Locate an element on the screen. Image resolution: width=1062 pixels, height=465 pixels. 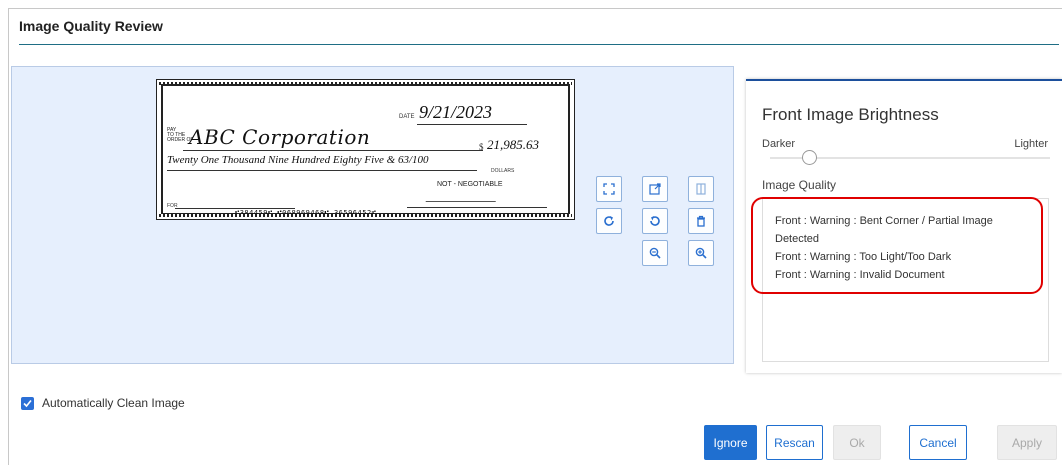
cancel-button: Cancel is located at coordinates (938, 442).